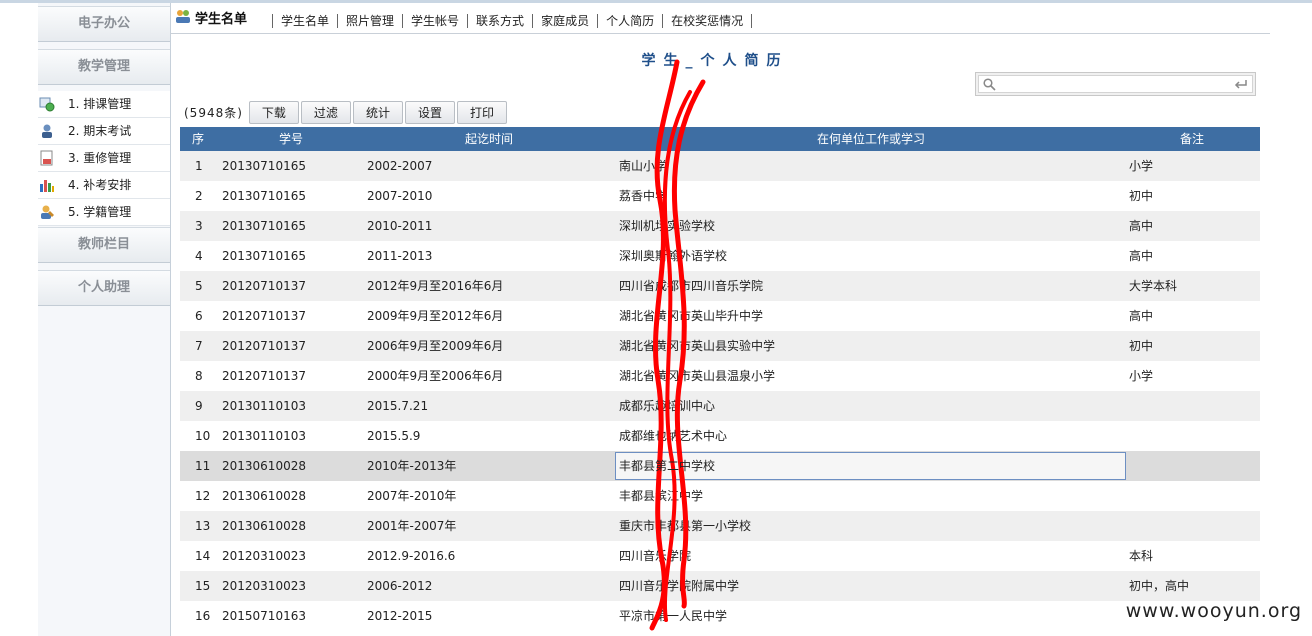 The width and height of the screenshot is (1312, 636). I want to click on enter-icon, so click(1241, 84).